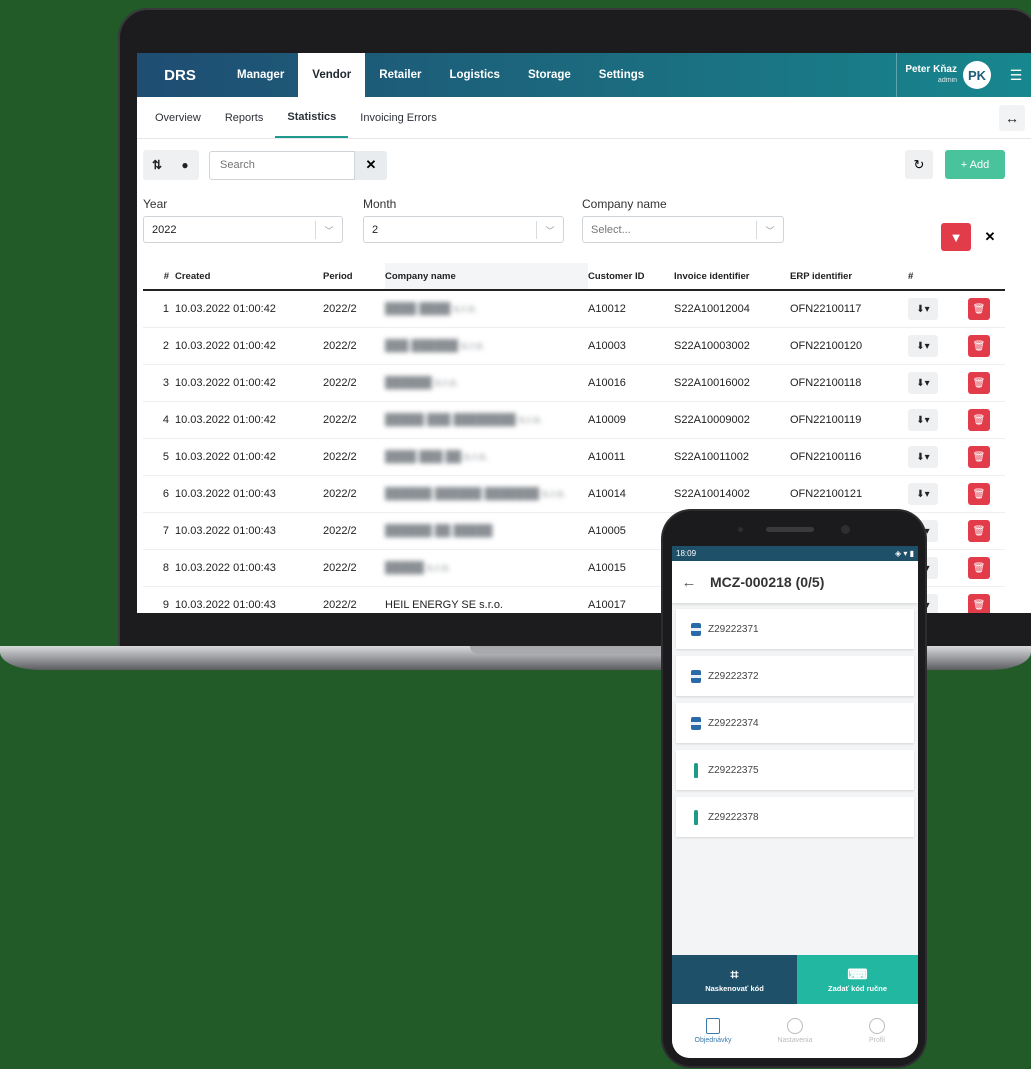  What do you see at coordinates (795, 629) in the screenshot?
I see `code-list-item: Z29222371` at bounding box center [795, 629].